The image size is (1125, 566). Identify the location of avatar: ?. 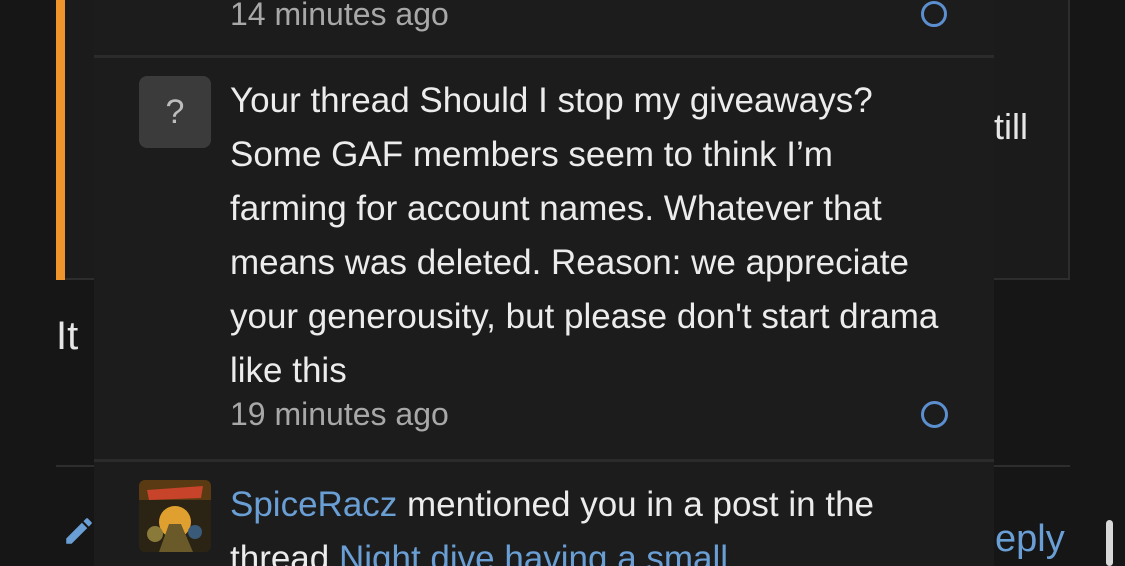
(175, 112).